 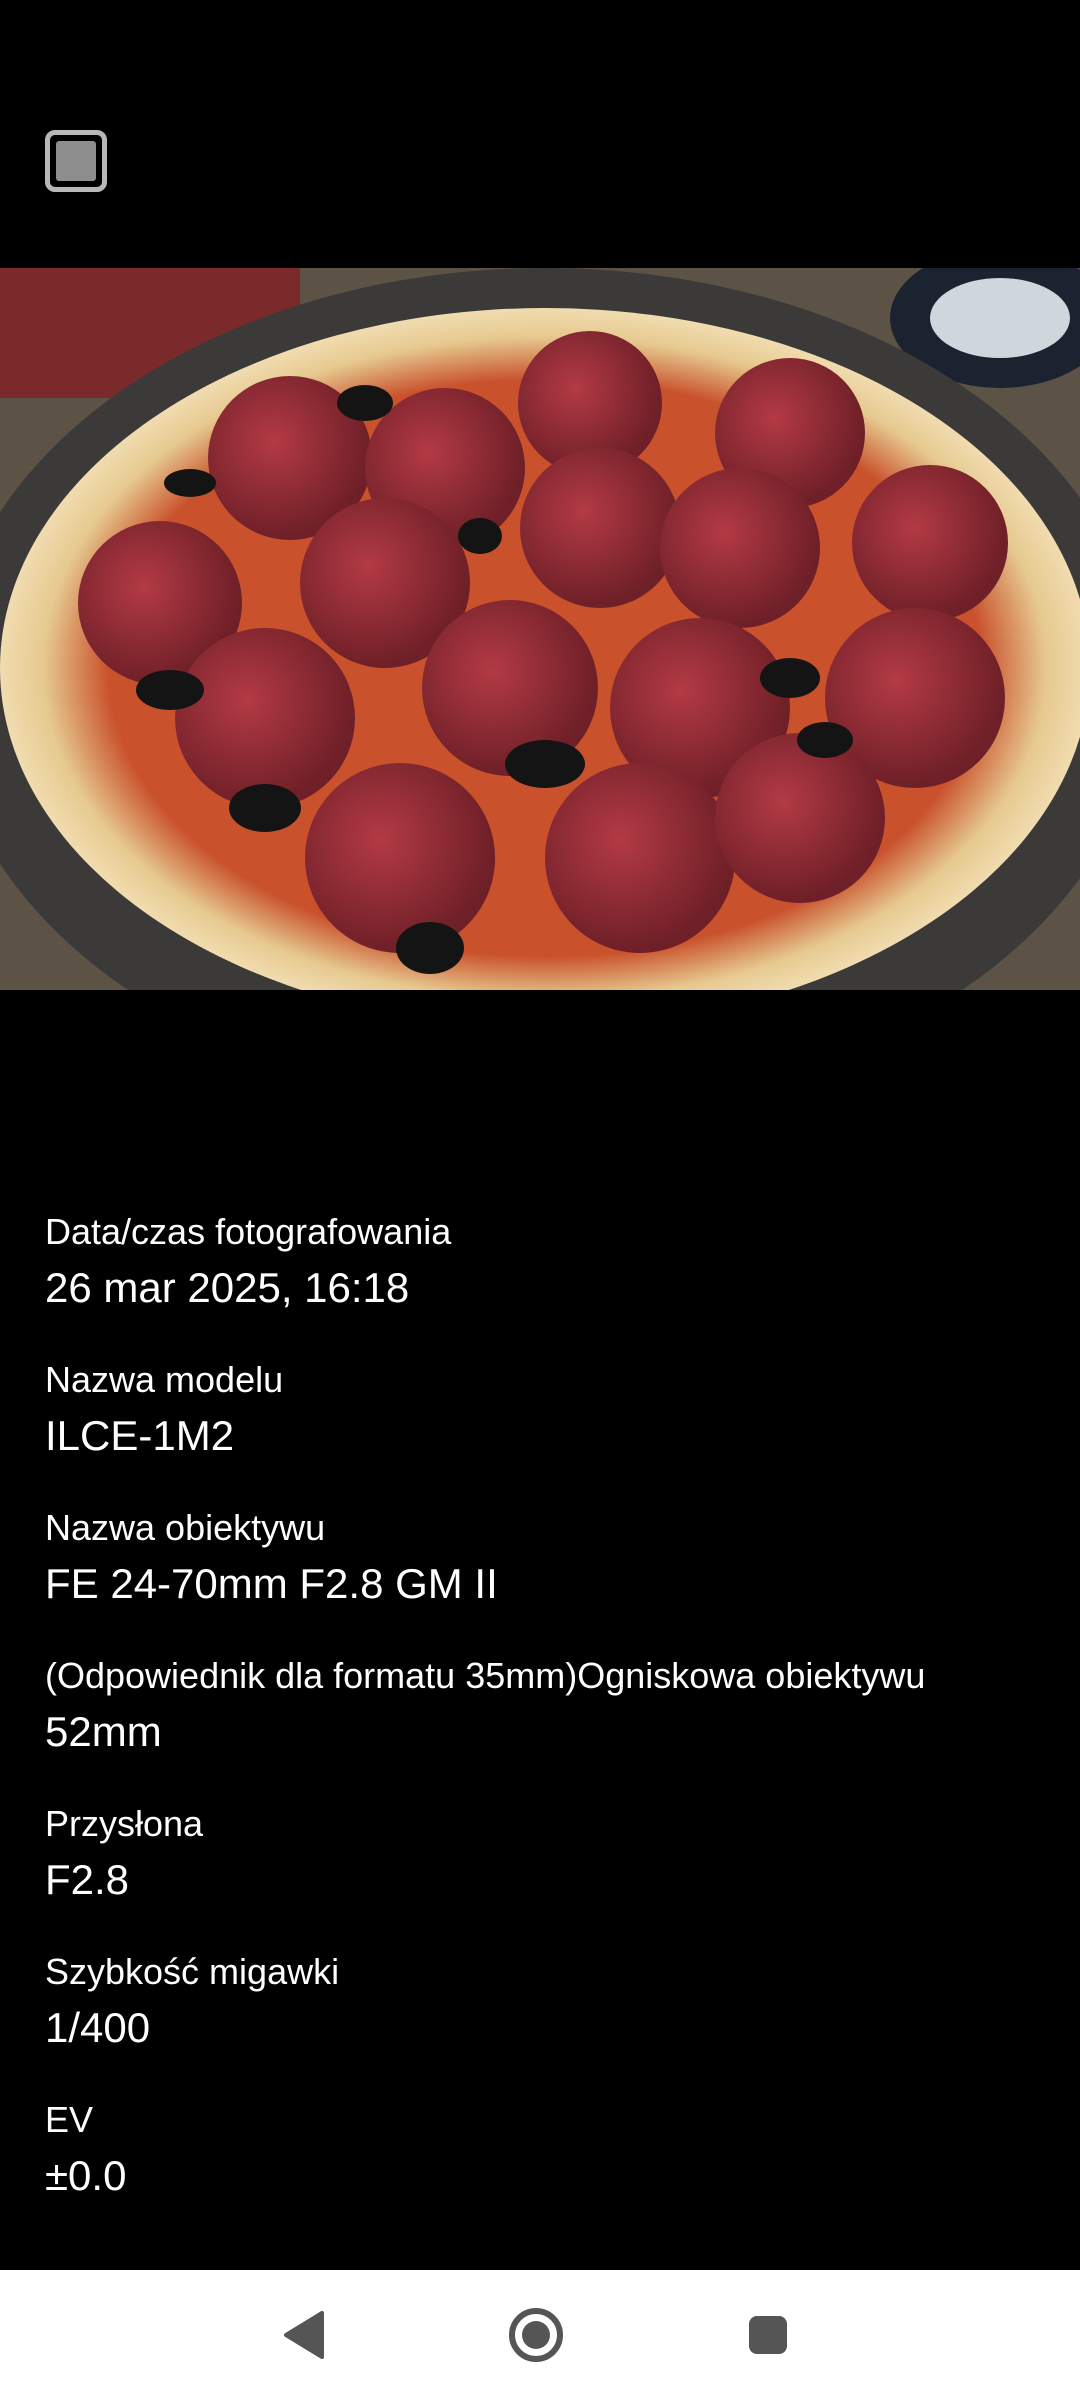 I want to click on exif-item-lens: Nazwa obiektywu FE 24-70mm F2.8 GM II, so click(x=545, y=1559).